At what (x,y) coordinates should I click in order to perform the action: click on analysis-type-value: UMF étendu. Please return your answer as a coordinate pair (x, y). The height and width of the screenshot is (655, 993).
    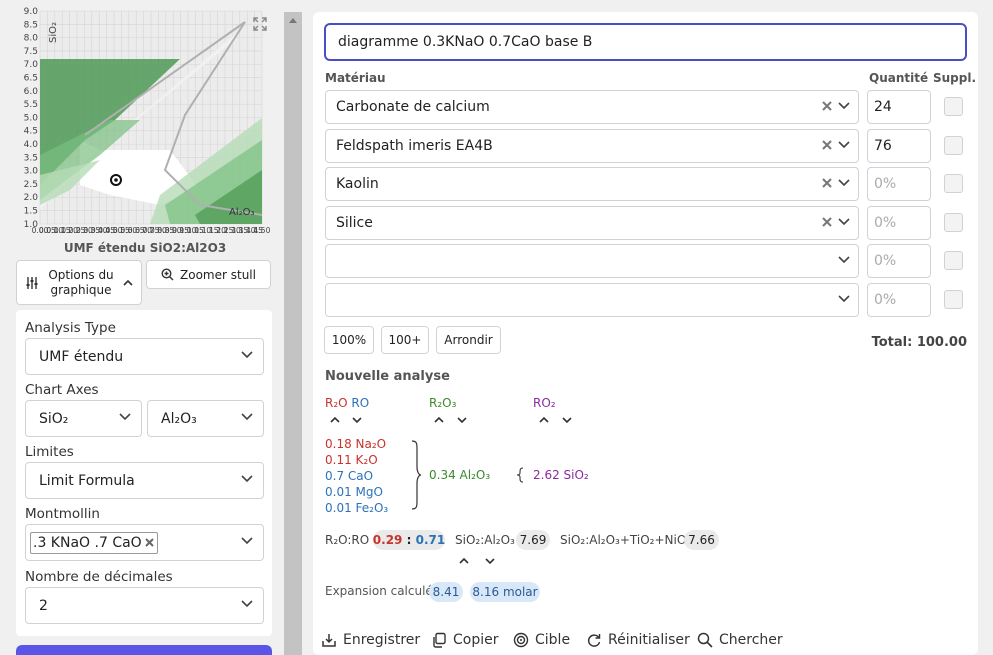
    Looking at the image, I should click on (81, 356).